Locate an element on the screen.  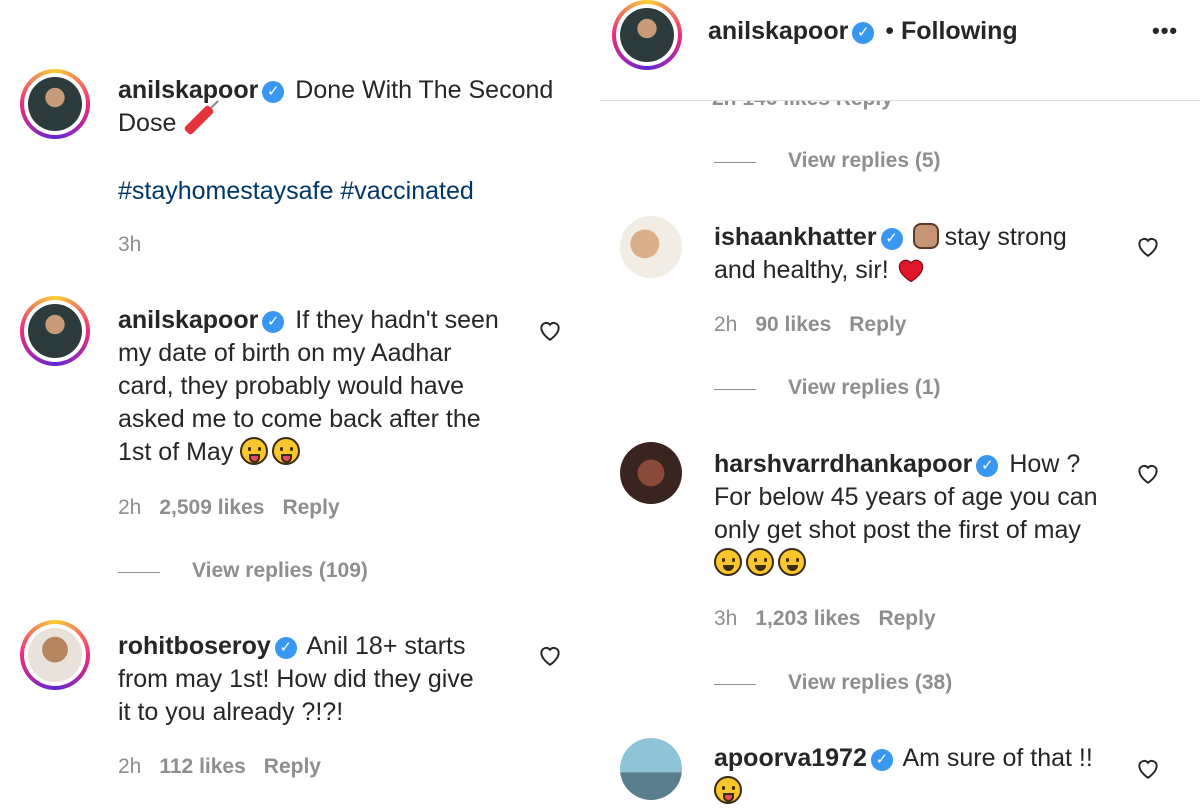
view-replies-button: View replies (5) is located at coordinates (864, 161).